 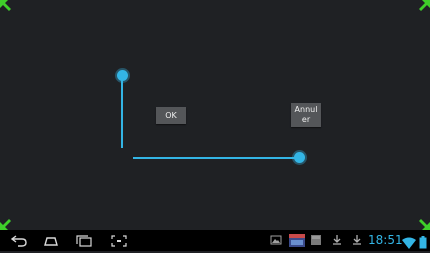 What do you see at coordinates (385, 240) in the screenshot?
I see `status-clock: 18:51` at bounding box center [385, 240].